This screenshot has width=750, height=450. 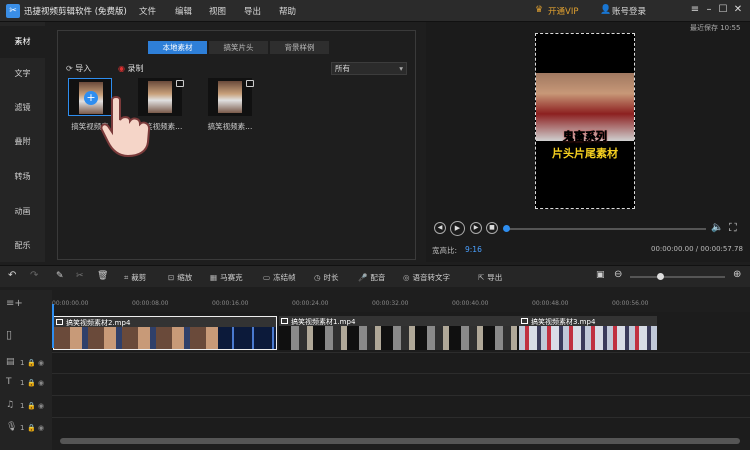 What do you see at coordinates (563, 11) in the screenshot?
I see `vip-button: 开通VIP` at bounding box center [563, 11].